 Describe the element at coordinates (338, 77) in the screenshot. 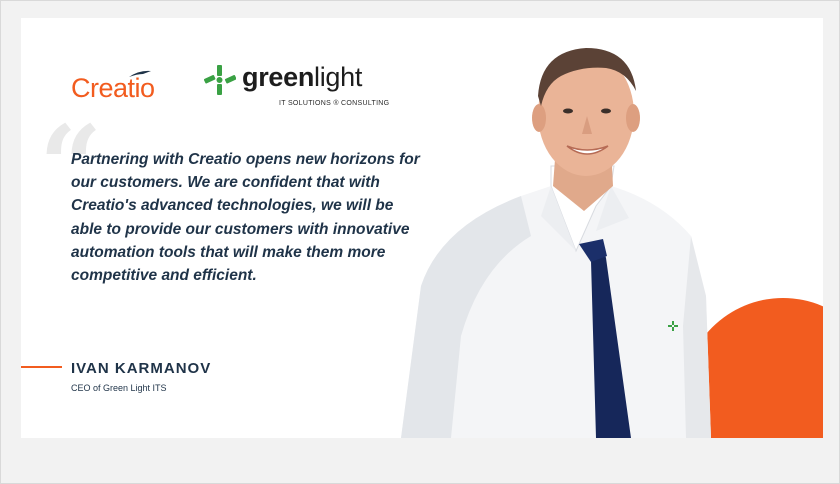

I see `greenlight-word-light: light` at that location.